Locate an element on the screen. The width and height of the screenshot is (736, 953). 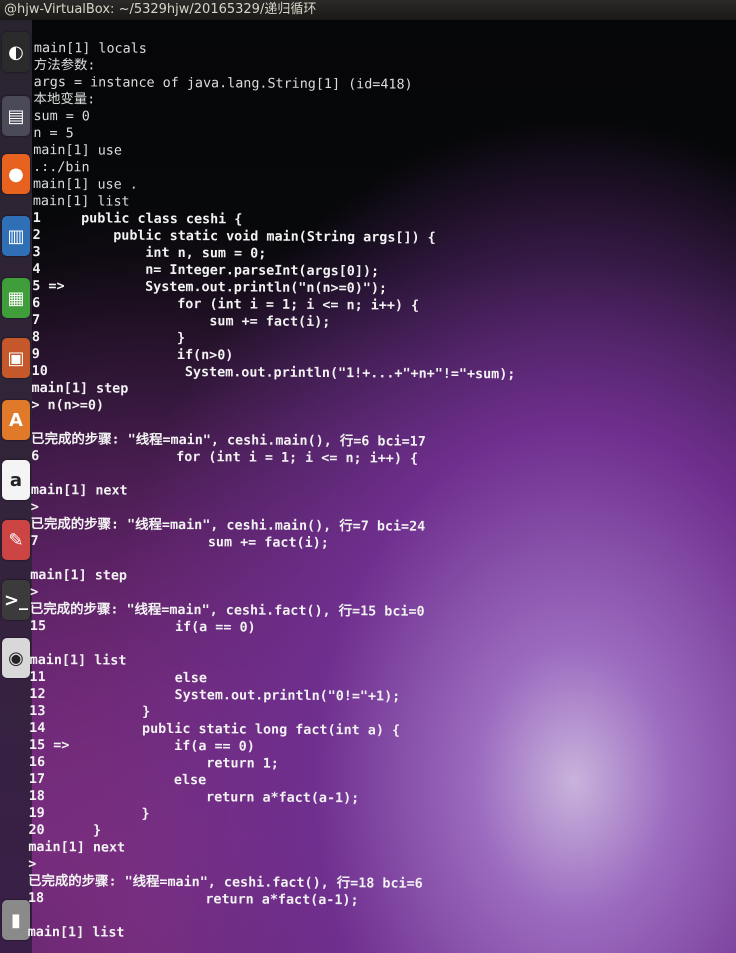
trash-icon: ▮ is located at coordinates (16, 920).